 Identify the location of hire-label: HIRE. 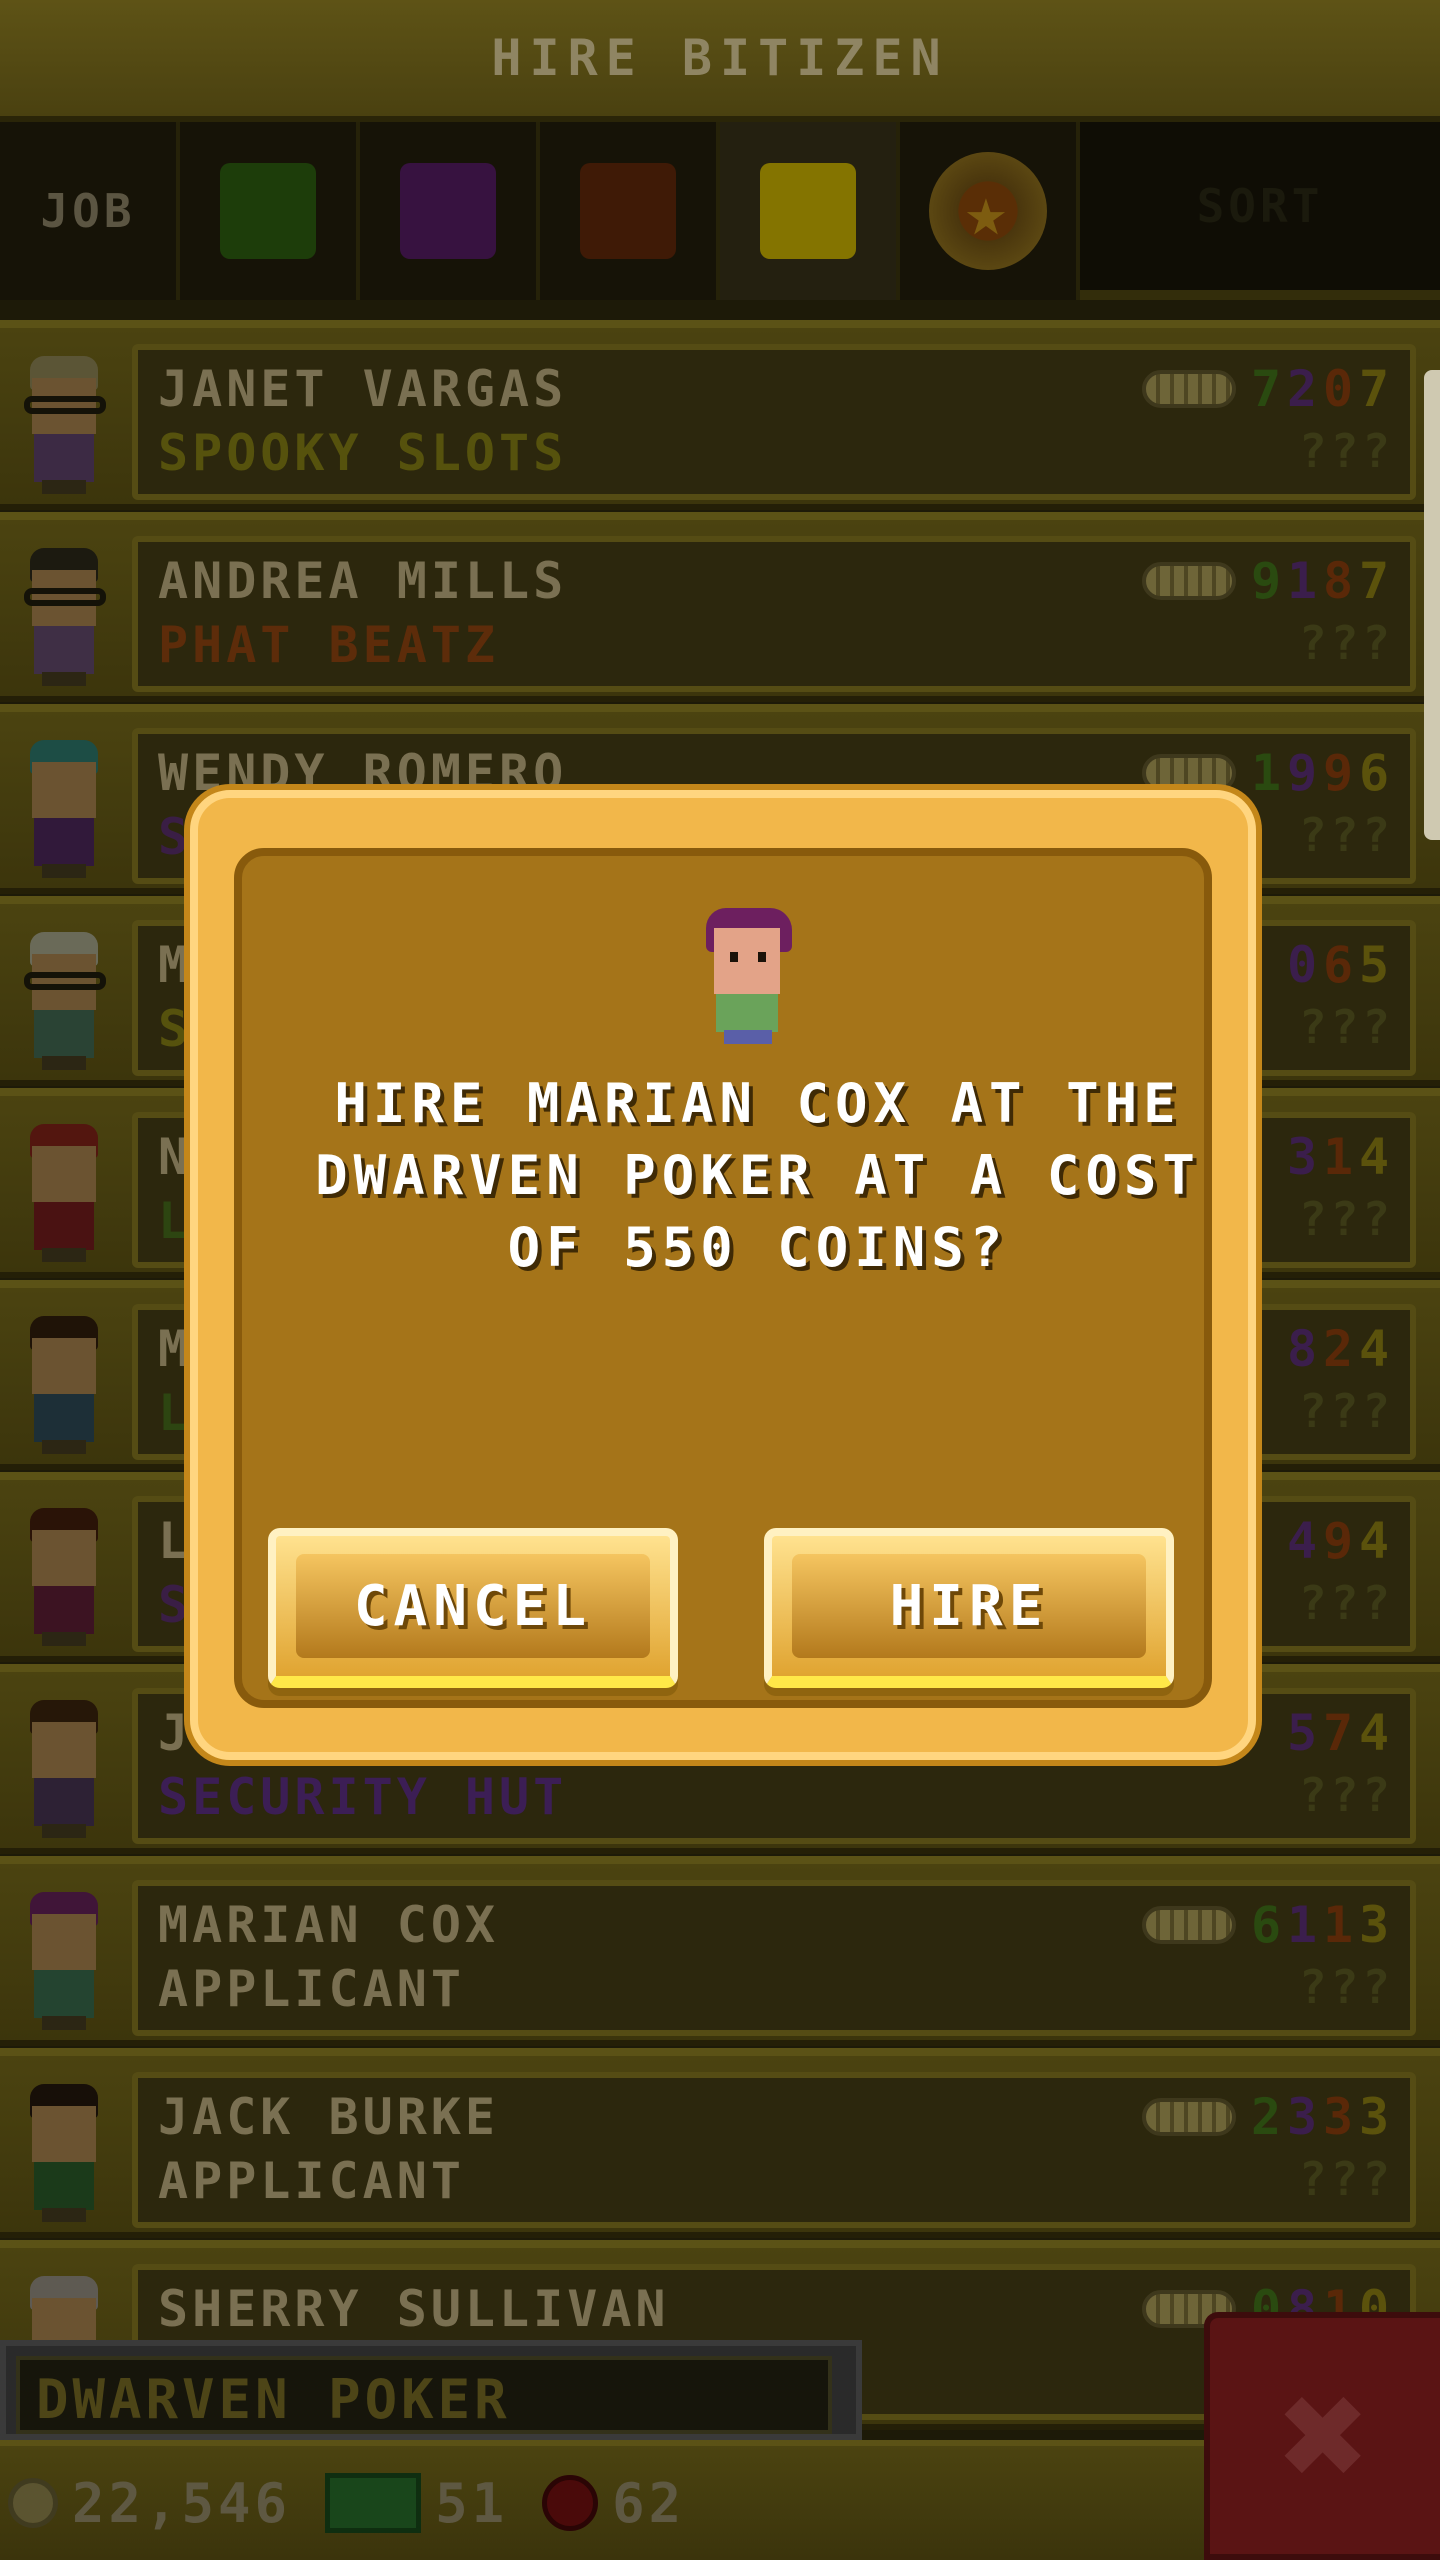
(969, 1606).